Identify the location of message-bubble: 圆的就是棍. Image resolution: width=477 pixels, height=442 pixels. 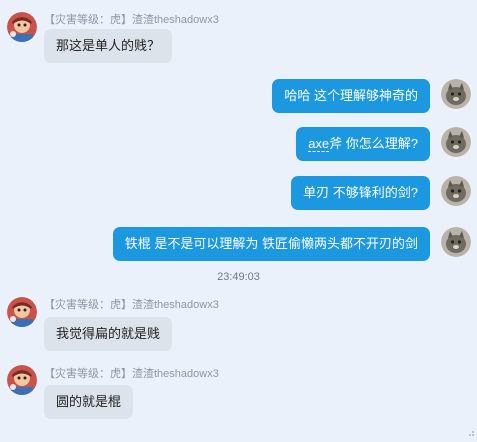
(89, 402).